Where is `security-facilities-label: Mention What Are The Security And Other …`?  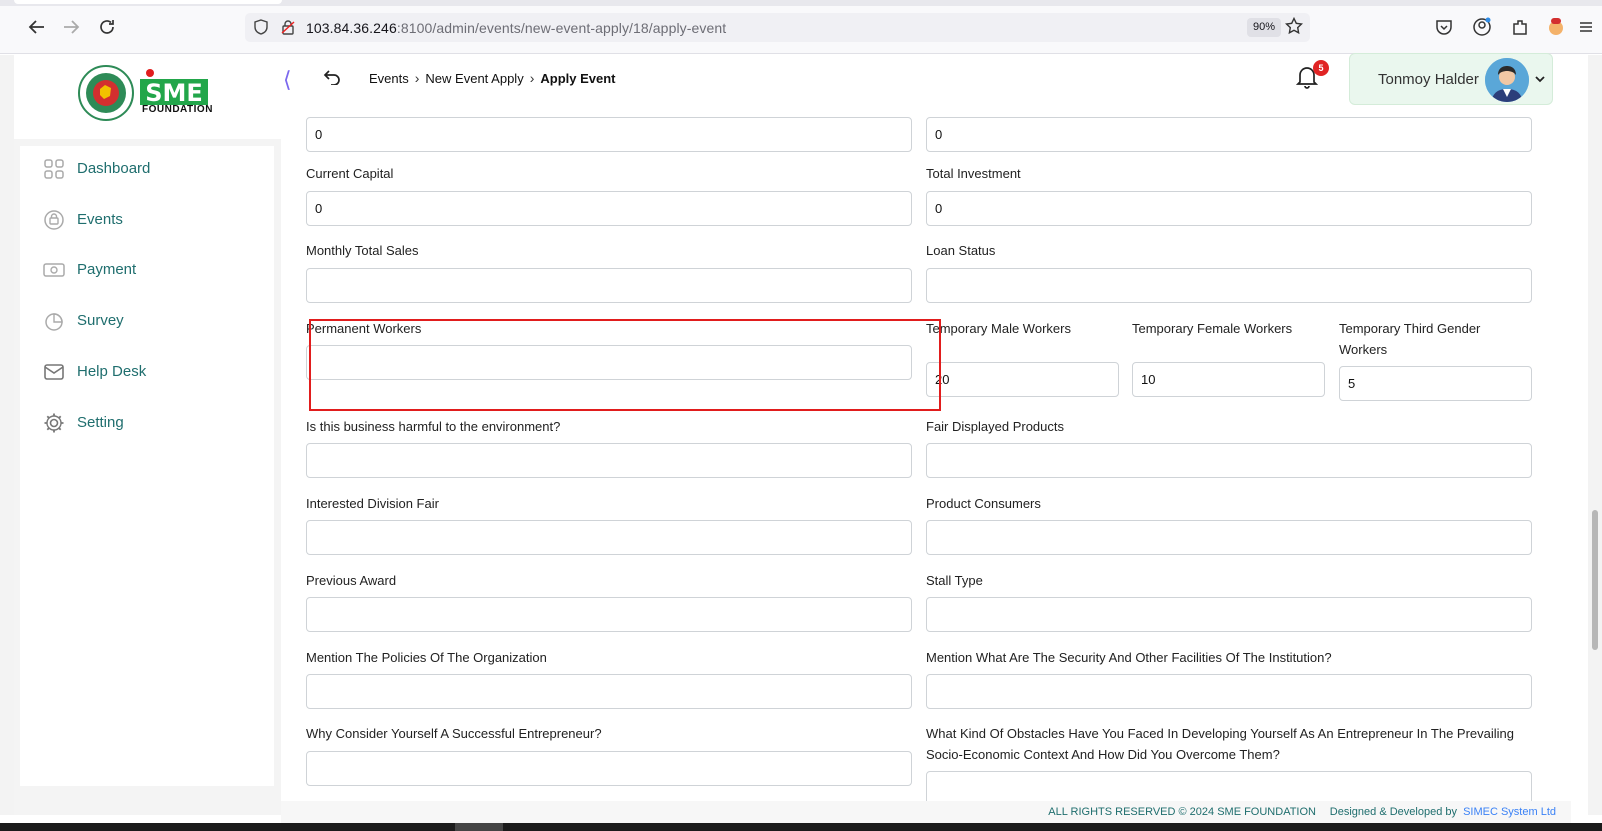 security-facilities-label: Mention What Are The Security And Other … is located at coordinates (1129, 657).